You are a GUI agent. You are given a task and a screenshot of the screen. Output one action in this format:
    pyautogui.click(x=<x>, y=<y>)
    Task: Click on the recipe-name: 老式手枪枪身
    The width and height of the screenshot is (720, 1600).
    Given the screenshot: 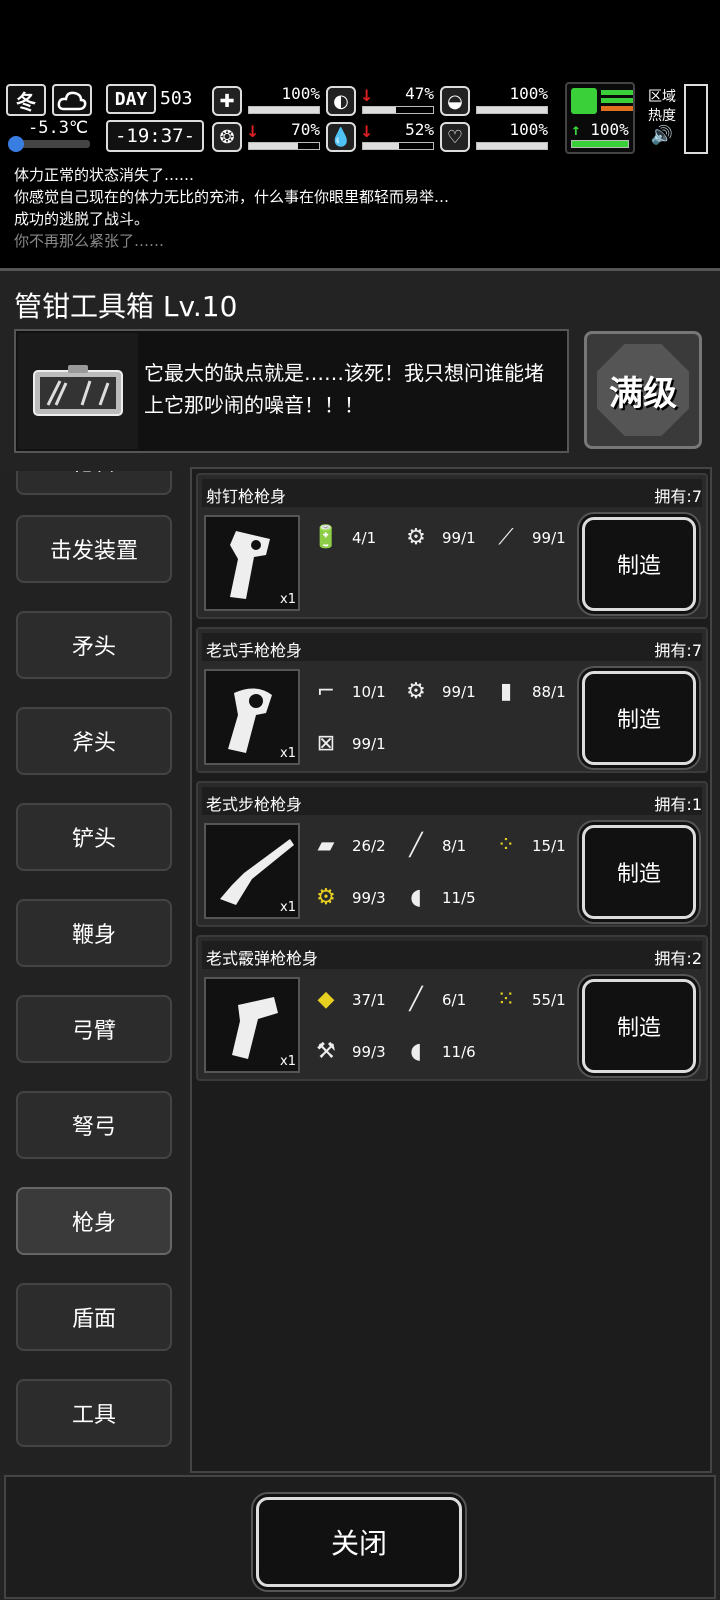 What is the action you would take?
    pyautogui.click(x=254, y=650)
    